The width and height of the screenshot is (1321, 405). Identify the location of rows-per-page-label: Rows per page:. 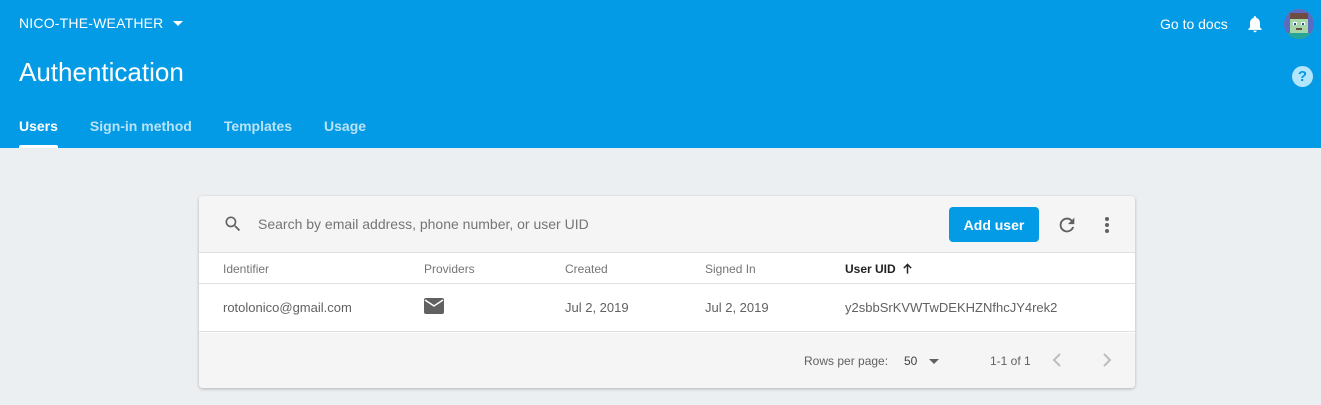
(846, 361).